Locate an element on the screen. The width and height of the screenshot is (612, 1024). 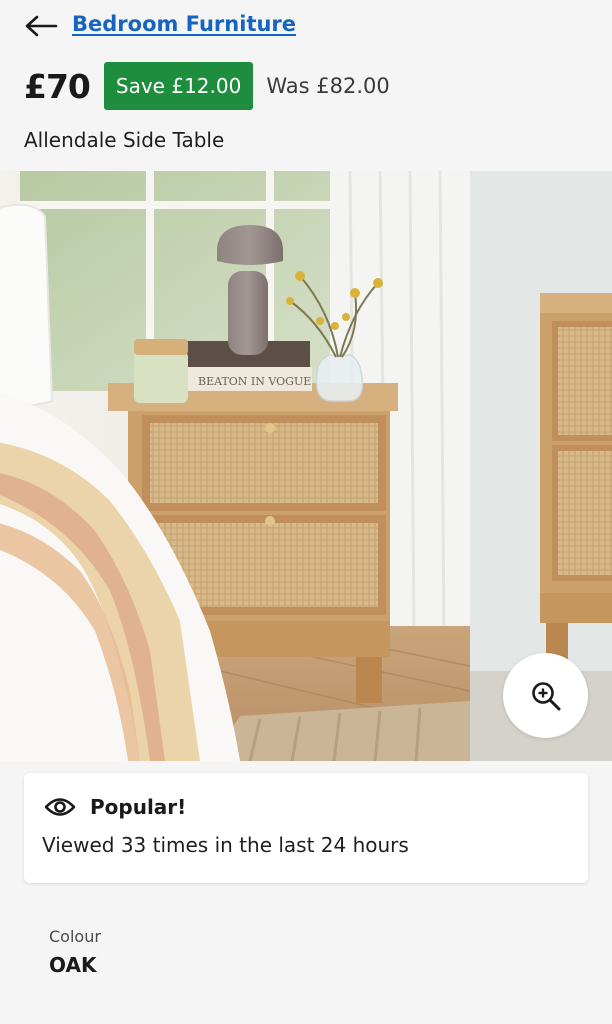
zoom-button is located at coordinates (545, 695).